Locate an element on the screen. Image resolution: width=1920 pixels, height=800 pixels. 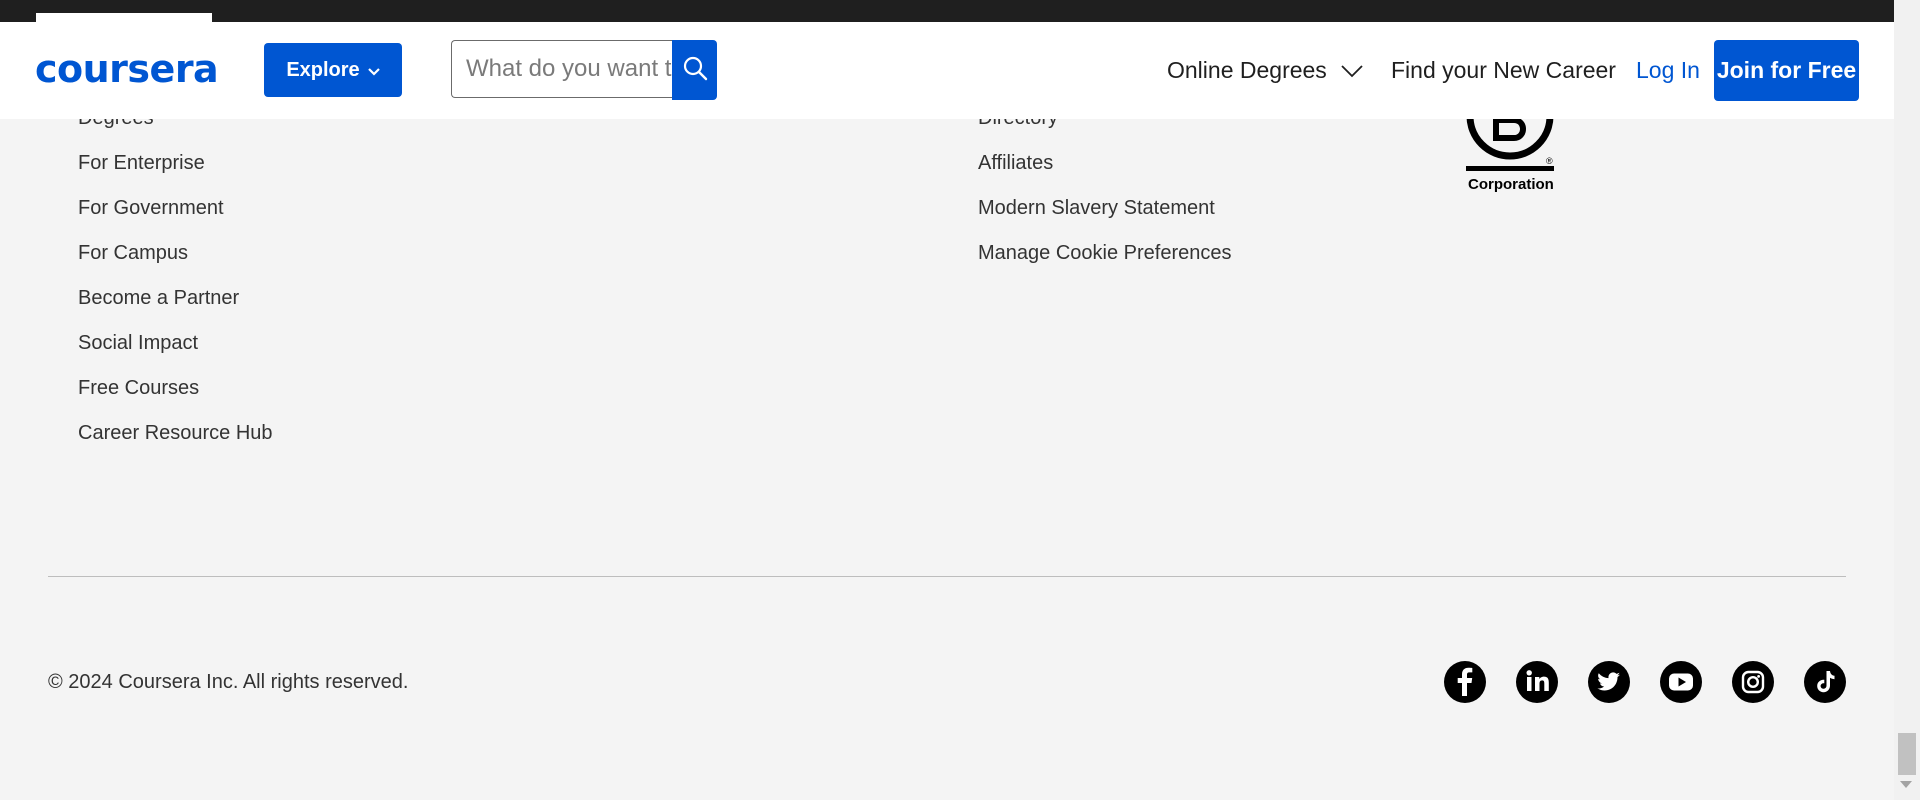
instagram-icon is located at coordinates (1753, 682).